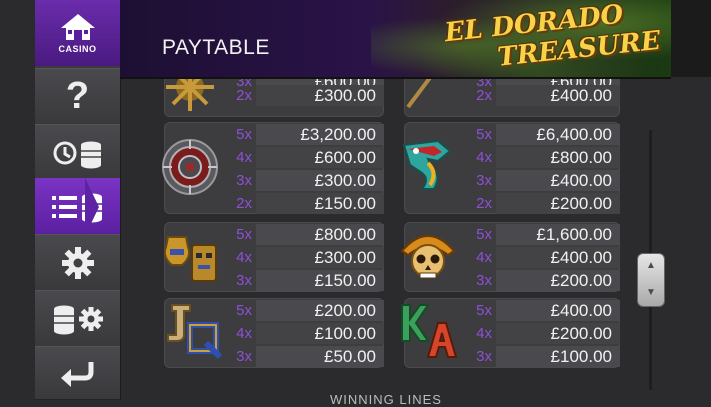 This screenshot has height=407, width=711. I want to click on help-icon: ?, so click(77, 96).